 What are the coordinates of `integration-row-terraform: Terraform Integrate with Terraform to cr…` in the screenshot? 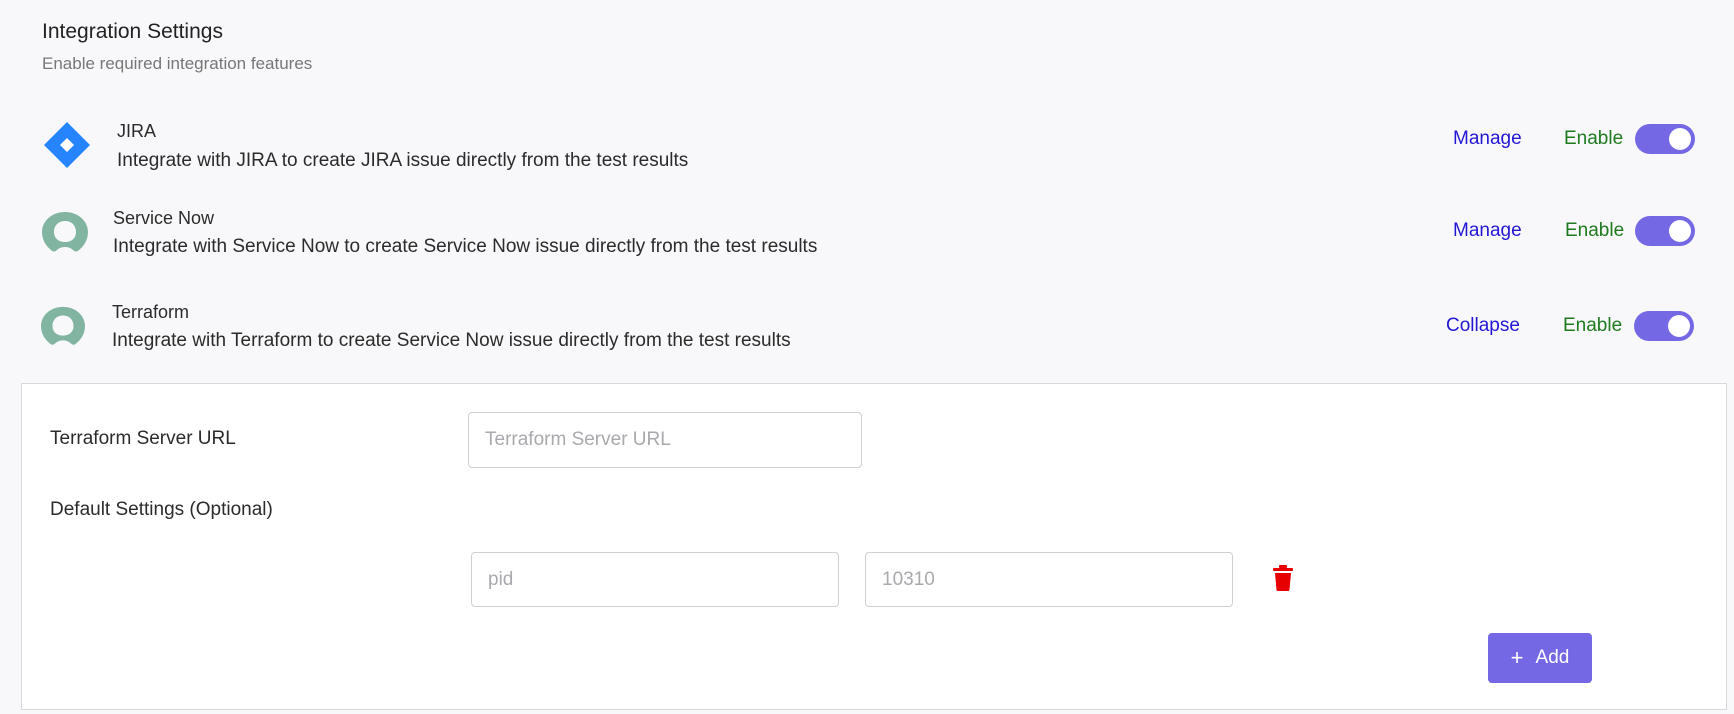 It's located at (867, 327).